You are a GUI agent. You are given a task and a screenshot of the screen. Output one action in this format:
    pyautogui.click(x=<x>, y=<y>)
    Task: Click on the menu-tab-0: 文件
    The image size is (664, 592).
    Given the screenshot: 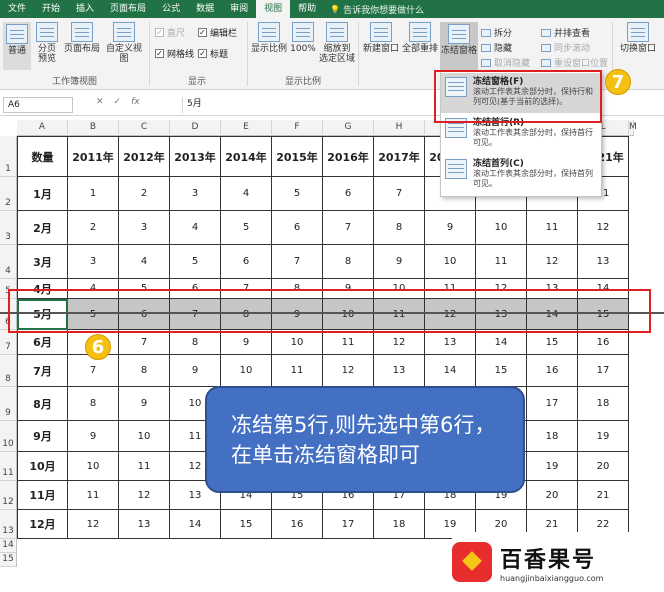 What is the action you would take?
    pyautogui.click(x=17, y=9)
    